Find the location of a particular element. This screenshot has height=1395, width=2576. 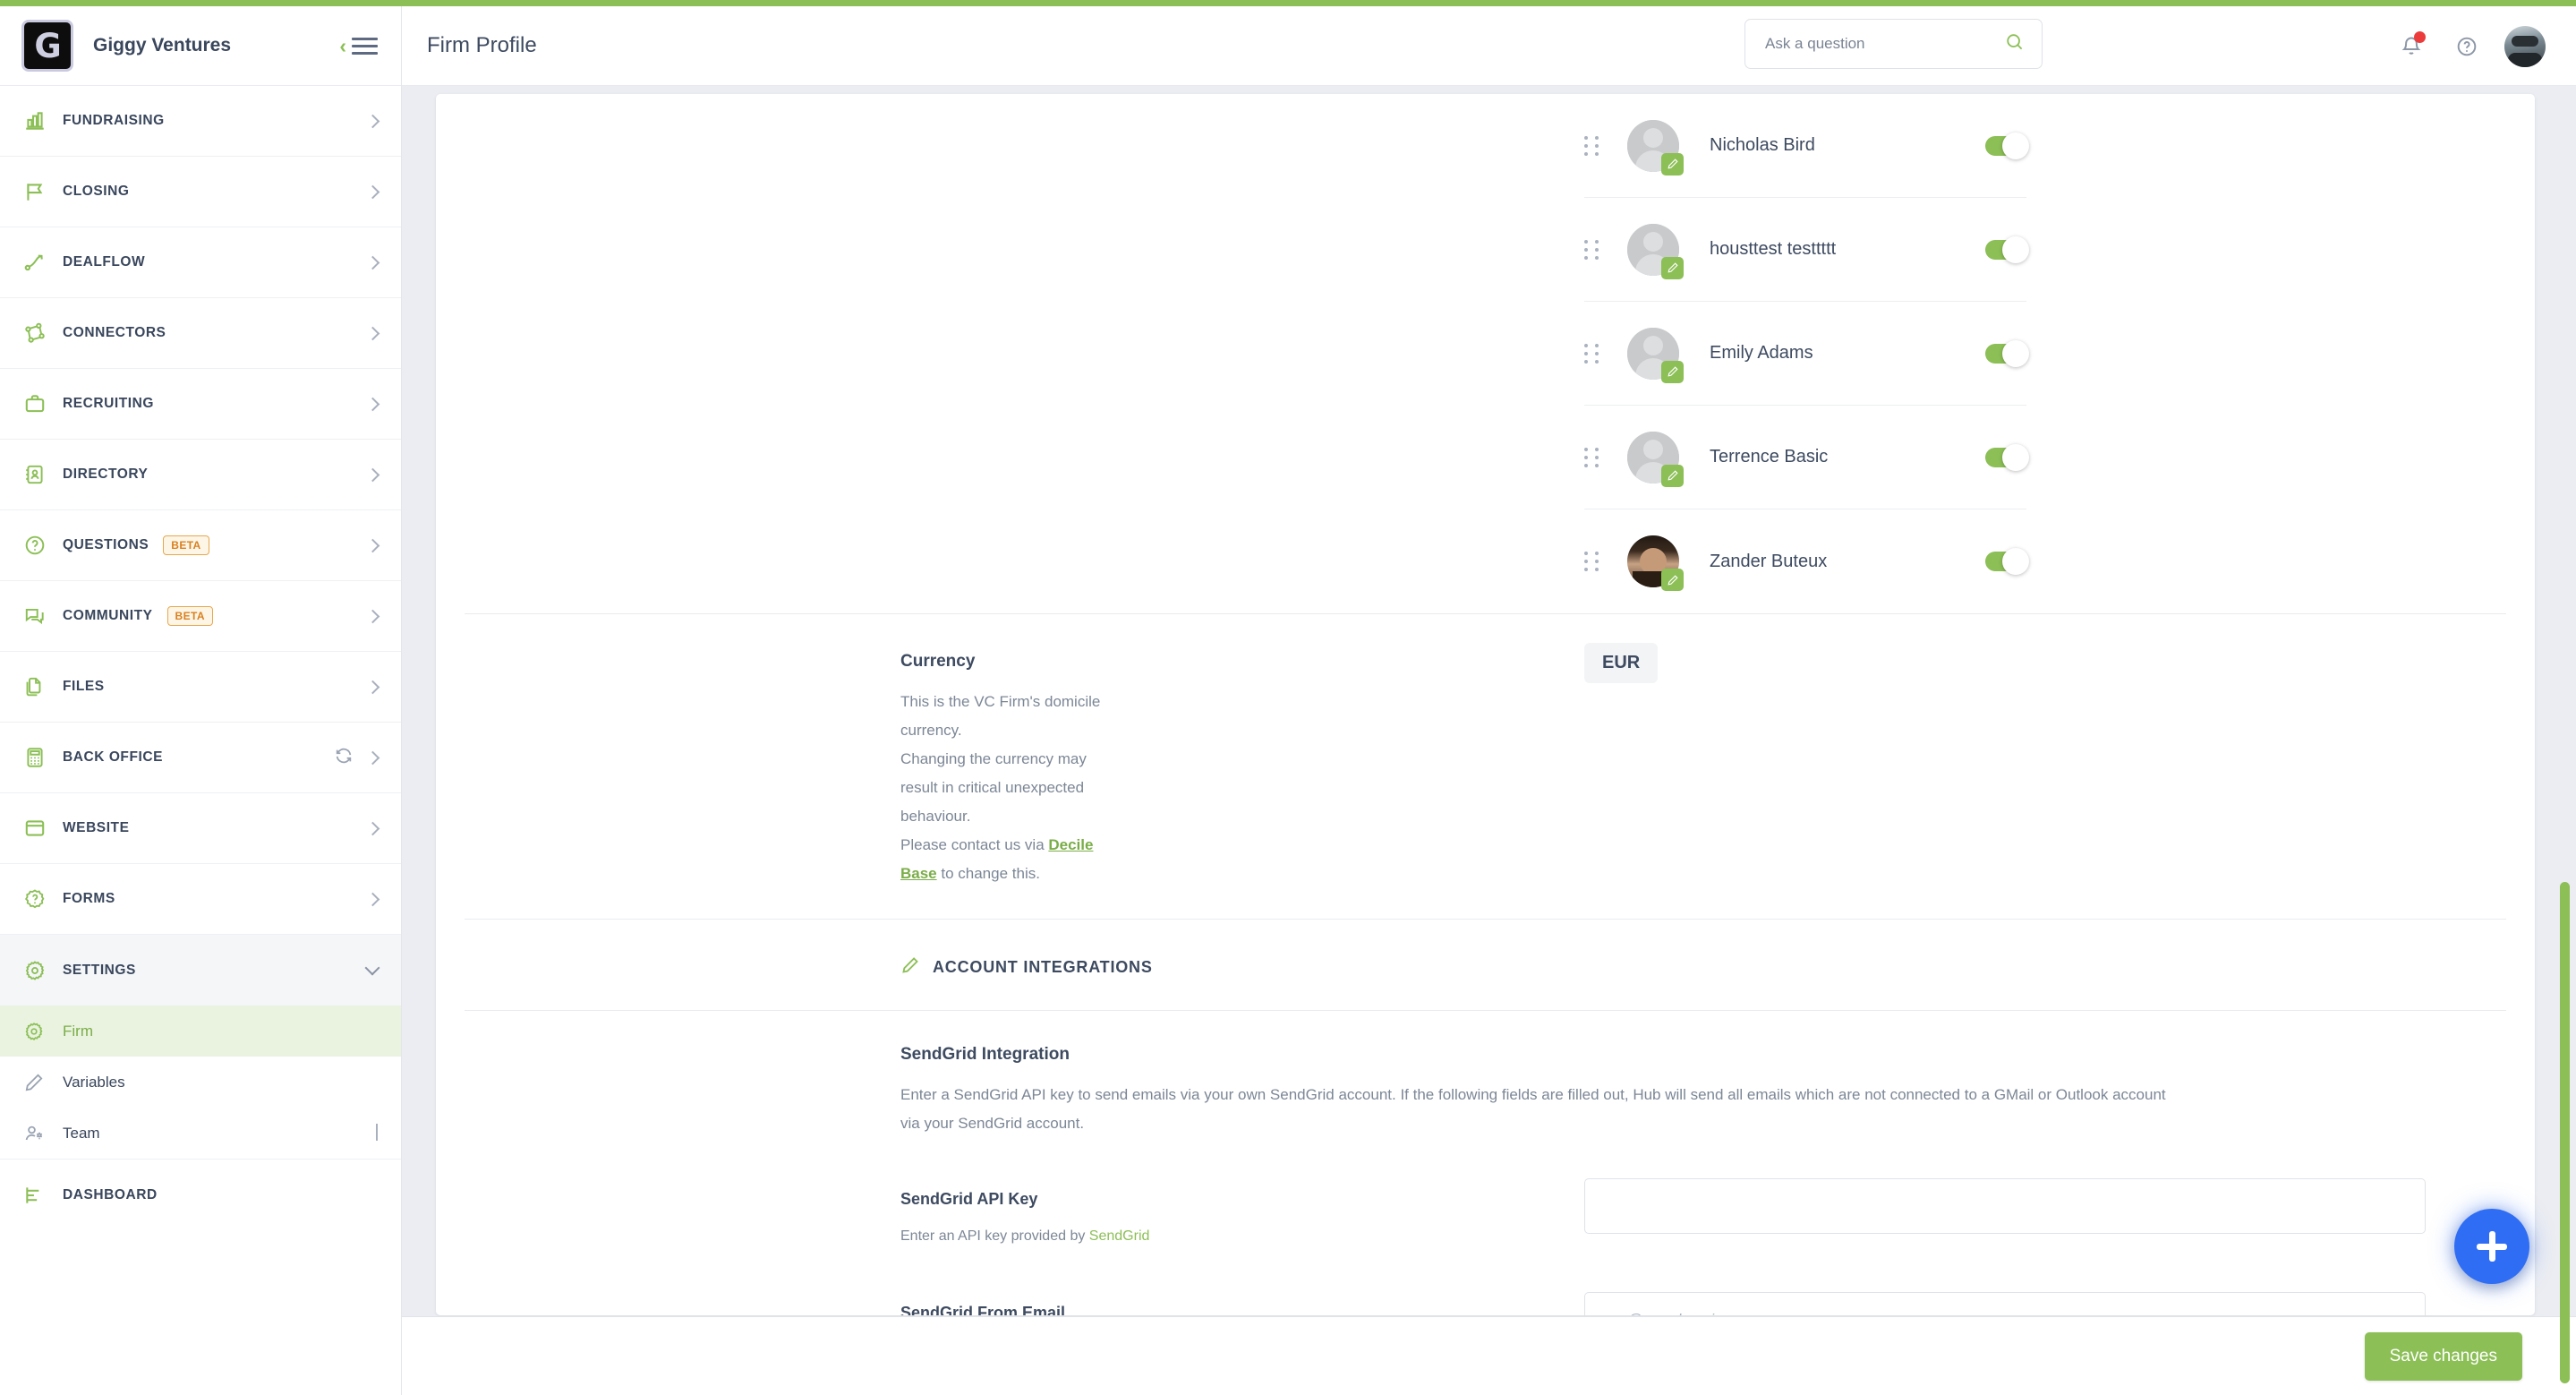

table-row: Nicholas Bird is located at coordinates (1806, 146).